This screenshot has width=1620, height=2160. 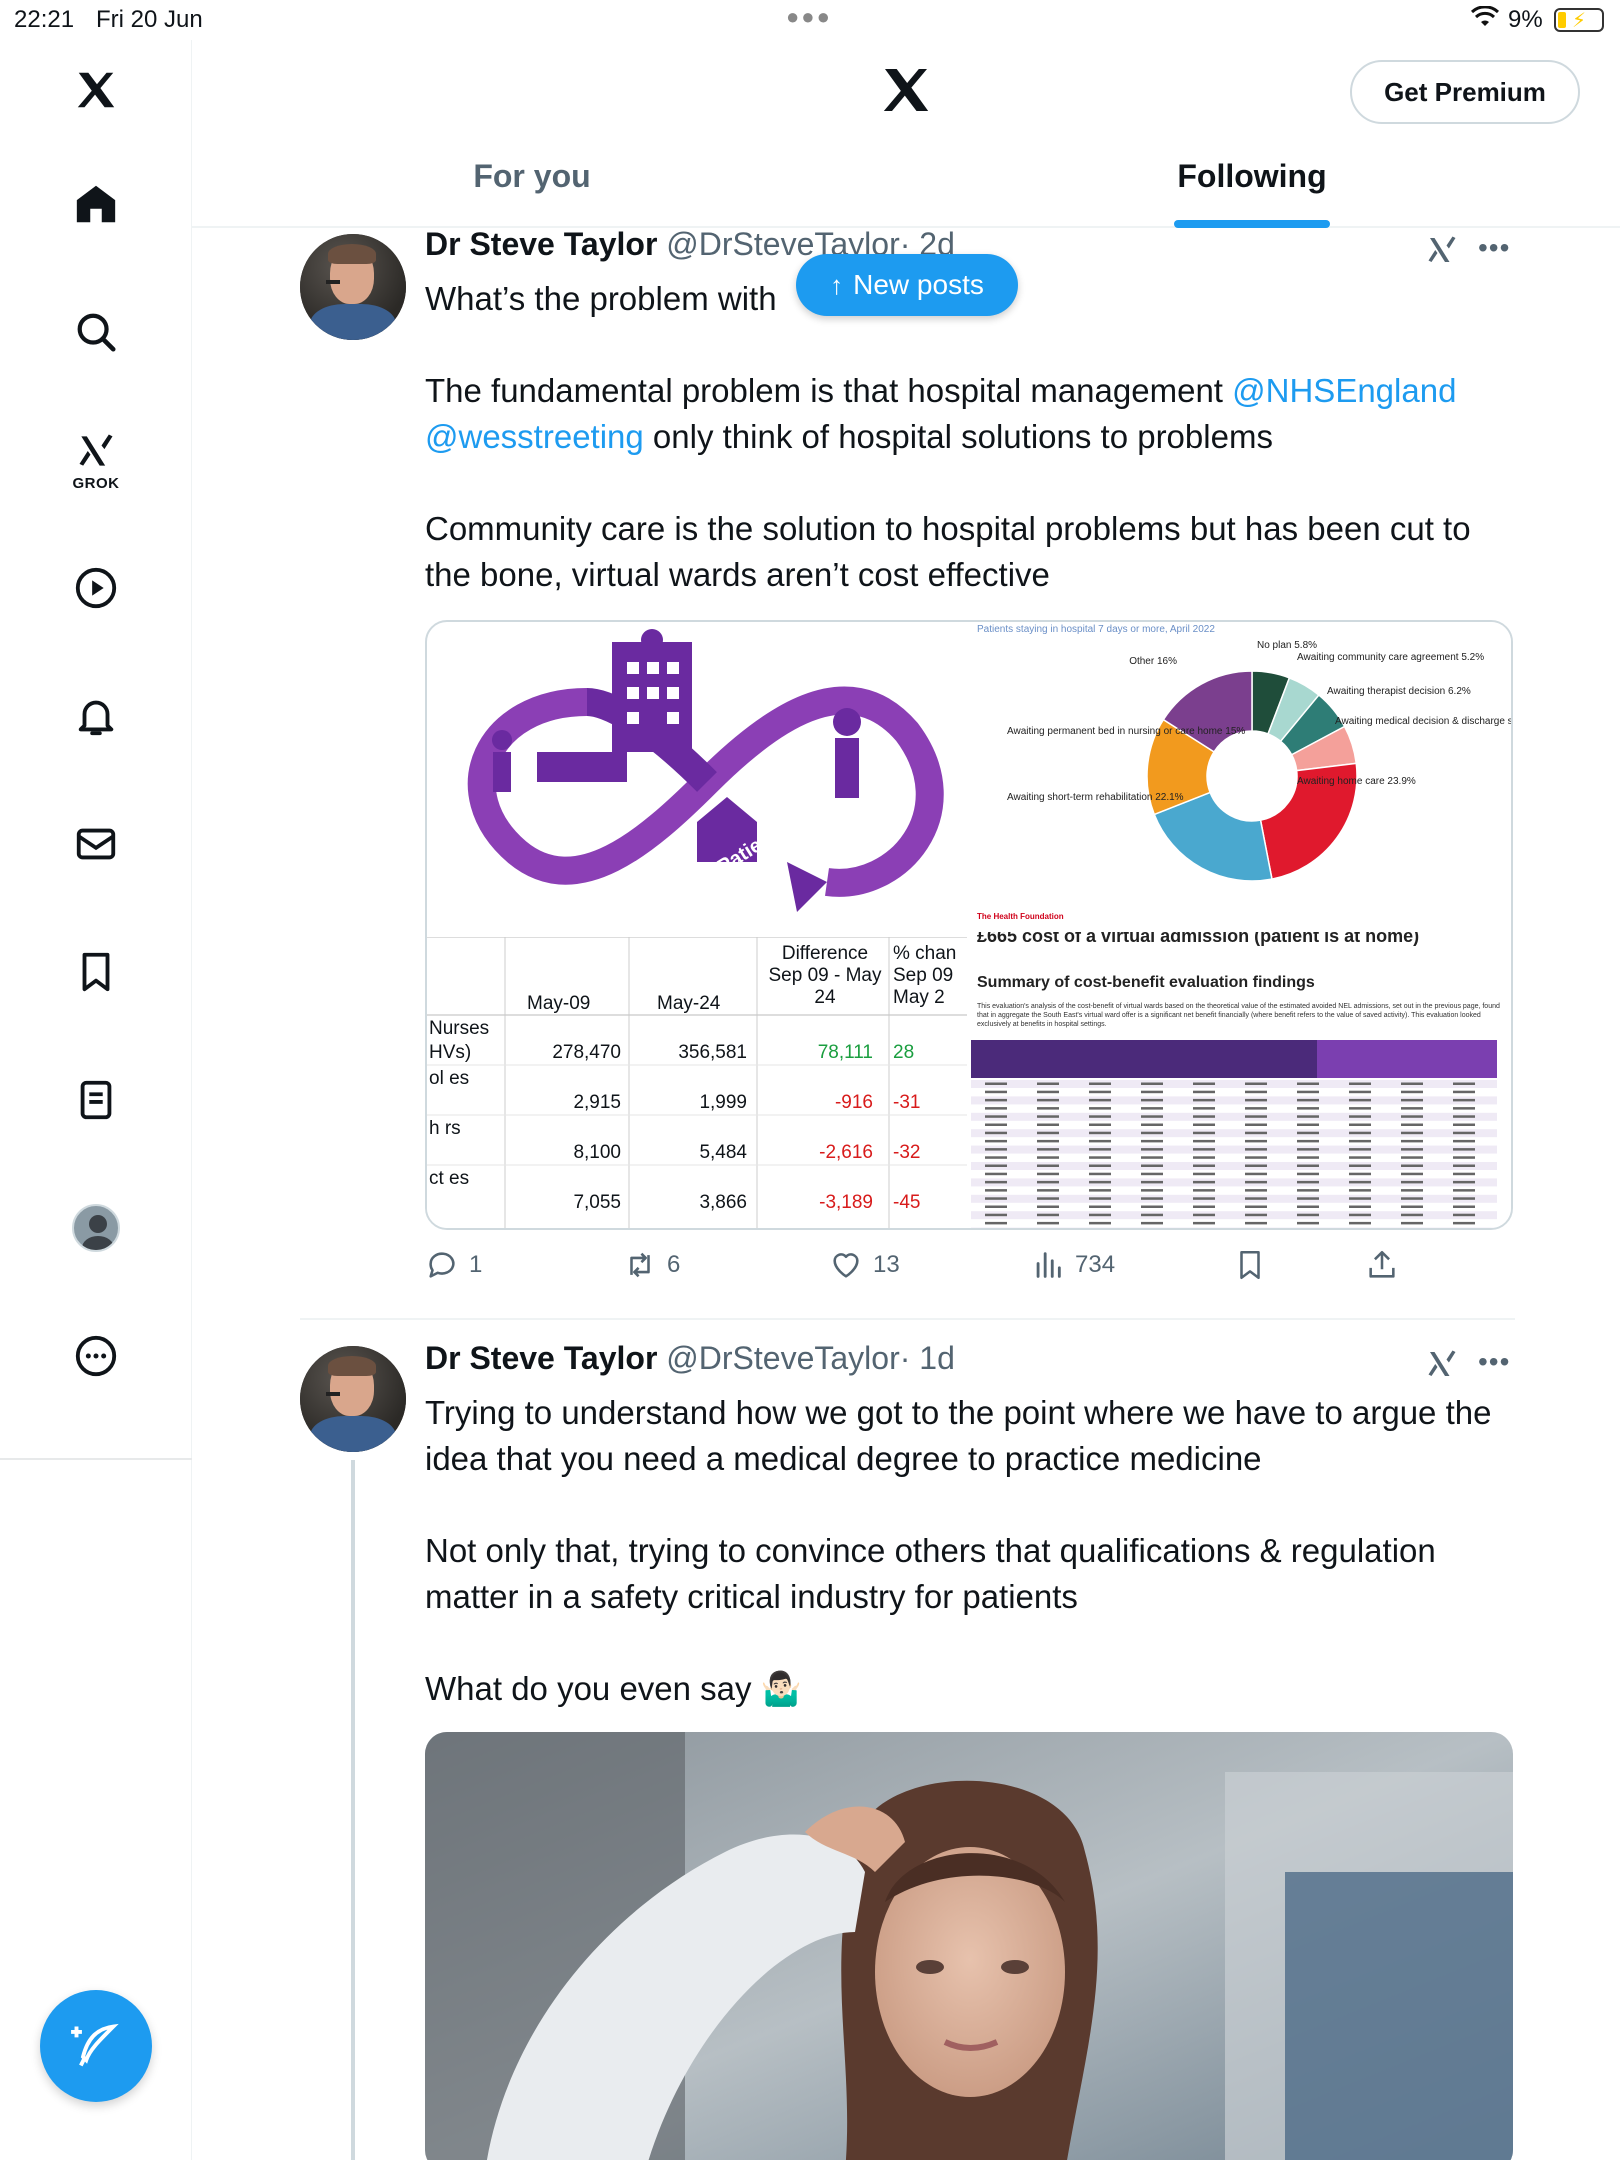 What do you see at coordinates (96, 1356) in the screenshot?
I see `more-icon` at bounding box center [96, 1356].